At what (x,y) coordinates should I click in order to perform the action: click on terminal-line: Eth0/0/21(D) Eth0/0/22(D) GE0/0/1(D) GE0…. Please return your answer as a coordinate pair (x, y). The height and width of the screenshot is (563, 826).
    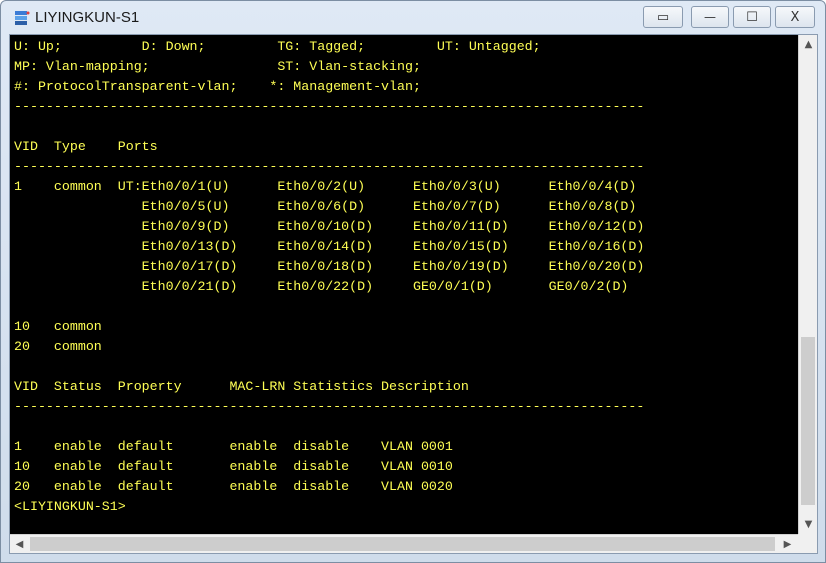
    Looking at the image, I should click on (321, 286).